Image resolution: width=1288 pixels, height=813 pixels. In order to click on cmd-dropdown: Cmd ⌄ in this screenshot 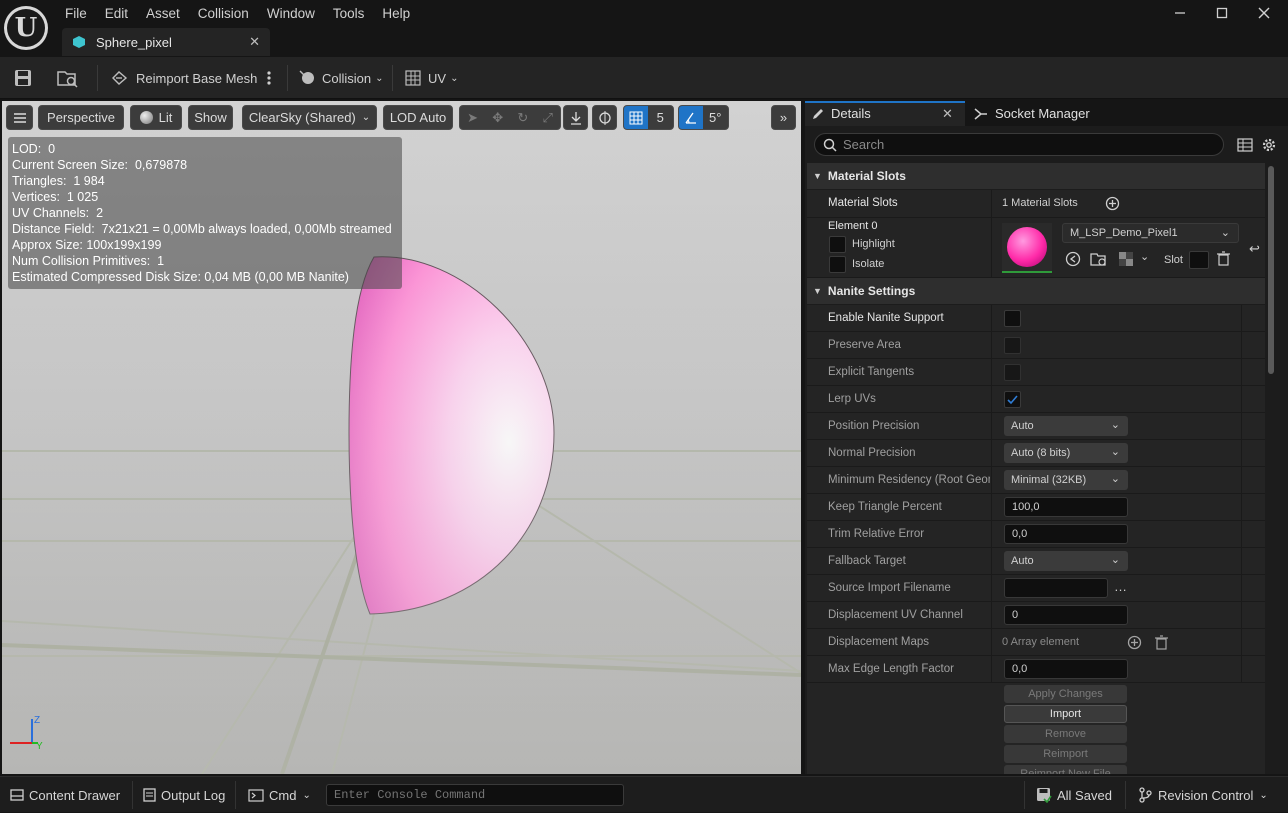, I will do `click(279, 795)`.